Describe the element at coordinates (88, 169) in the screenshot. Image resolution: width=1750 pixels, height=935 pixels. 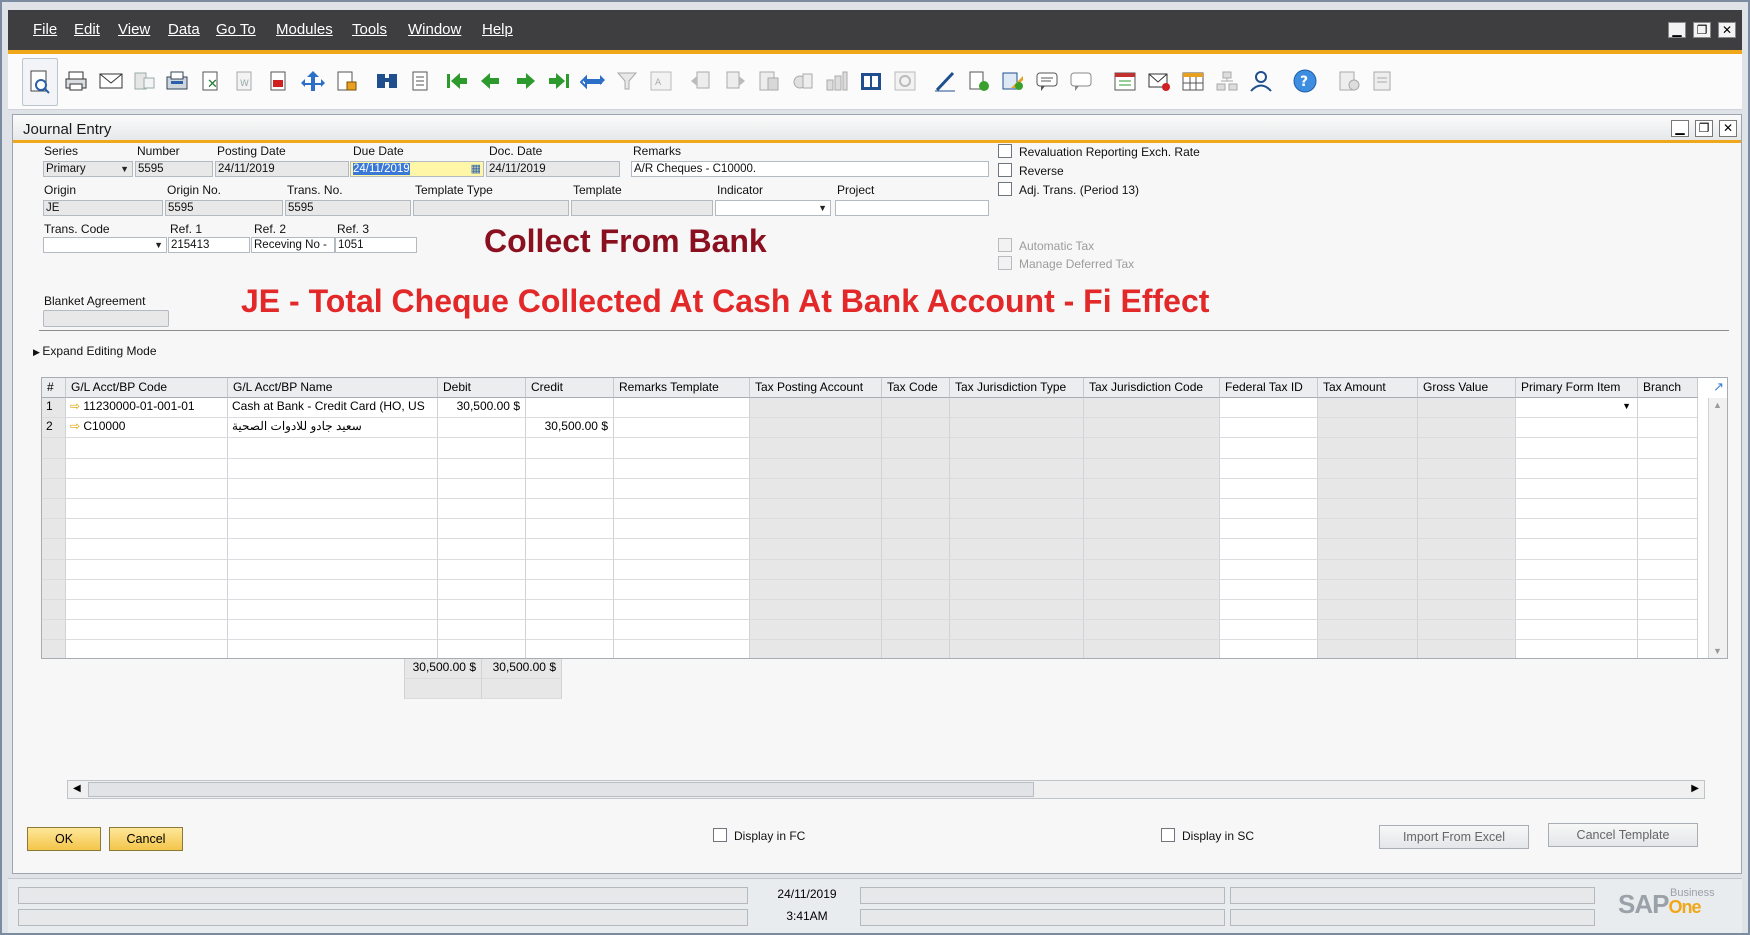
I see `series-select: Primary` at that location.